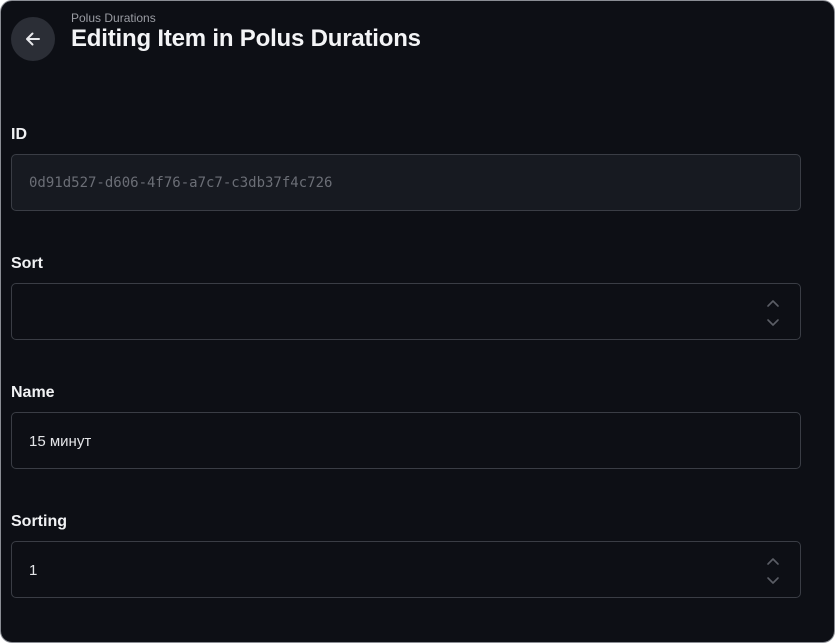  Describe the element at coordinates (406, 569) in the screenshot. I see `sorting-input: 1` at that location.